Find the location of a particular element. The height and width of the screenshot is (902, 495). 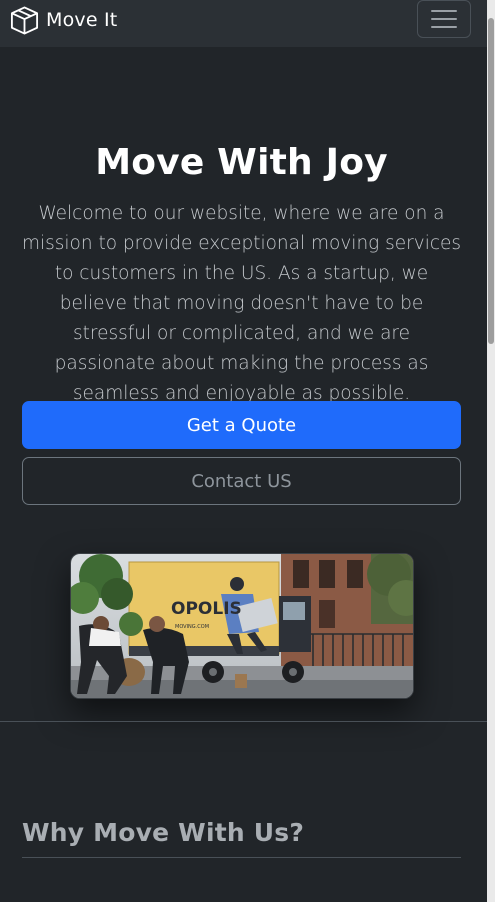

hero-image-moving-truck: OPOLIS MOVING.COM is located at coordinates (242, 626).